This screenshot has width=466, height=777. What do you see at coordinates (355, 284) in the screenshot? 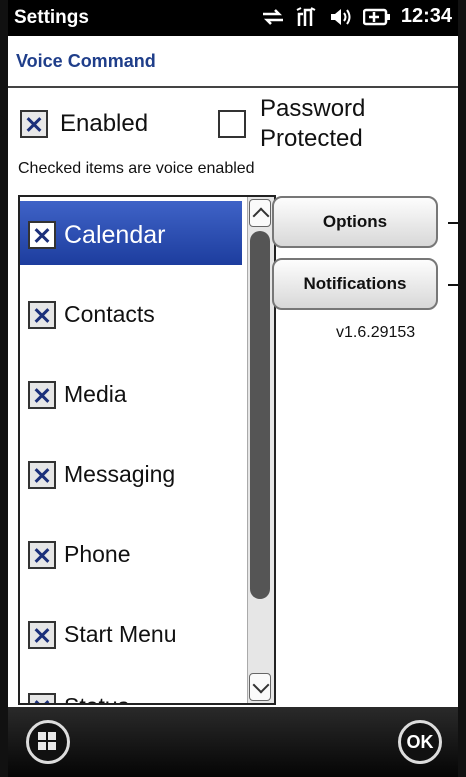
I see `notifications-button: Notifications` at bounding box center [355, 284].